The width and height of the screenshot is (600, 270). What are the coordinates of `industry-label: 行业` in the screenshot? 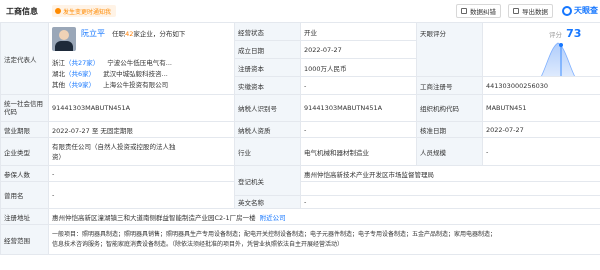 It's located at (267, 151).